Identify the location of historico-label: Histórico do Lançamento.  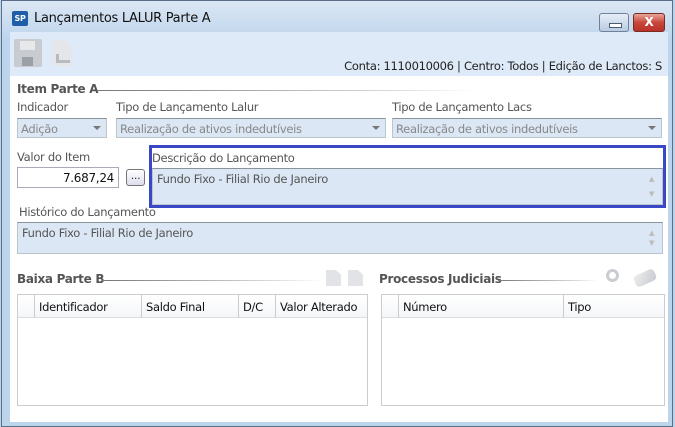
(87, 212).